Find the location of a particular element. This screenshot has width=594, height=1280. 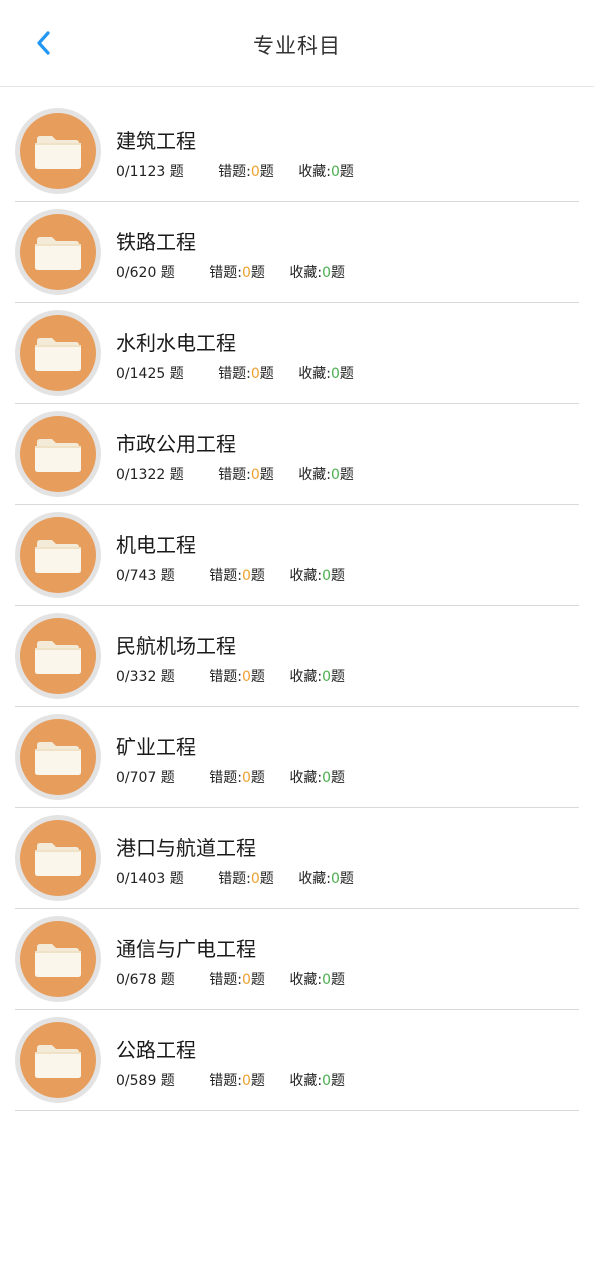

subject-stats: 0/589 题 错题:0题 收藏:0题 is located at coordinates (230, 1080).